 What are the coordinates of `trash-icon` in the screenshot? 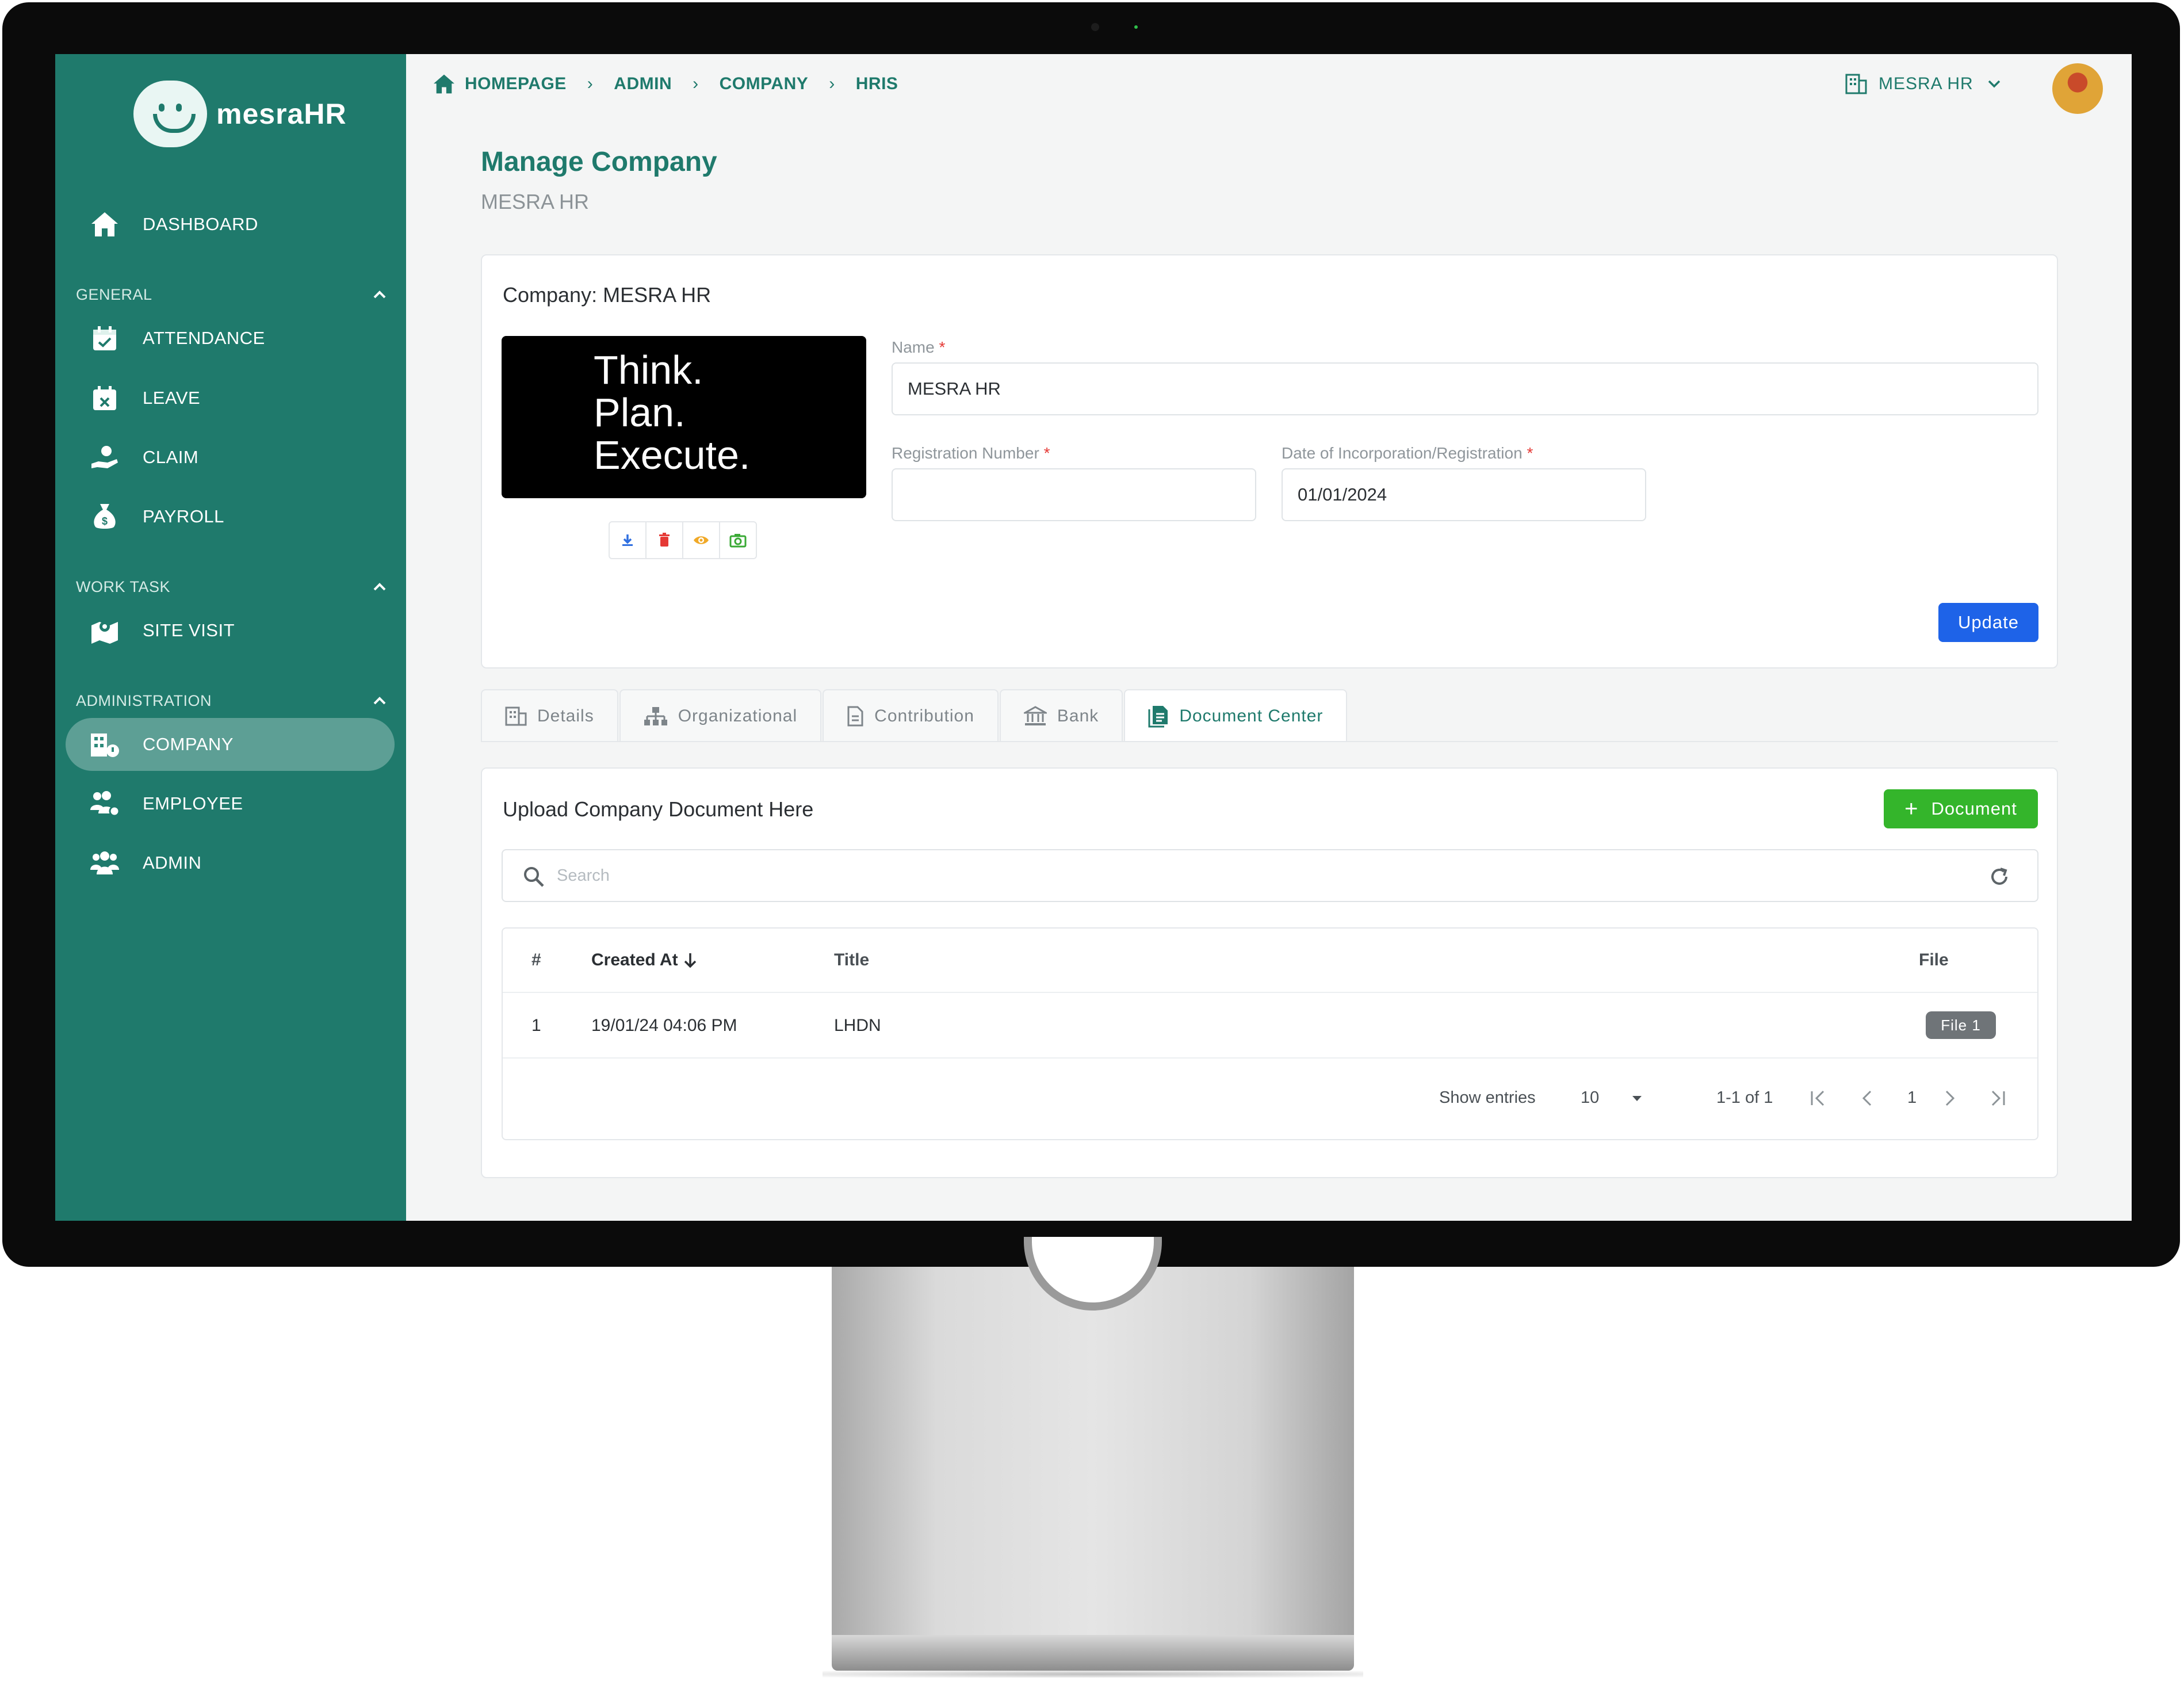 It's located at (665, 540).